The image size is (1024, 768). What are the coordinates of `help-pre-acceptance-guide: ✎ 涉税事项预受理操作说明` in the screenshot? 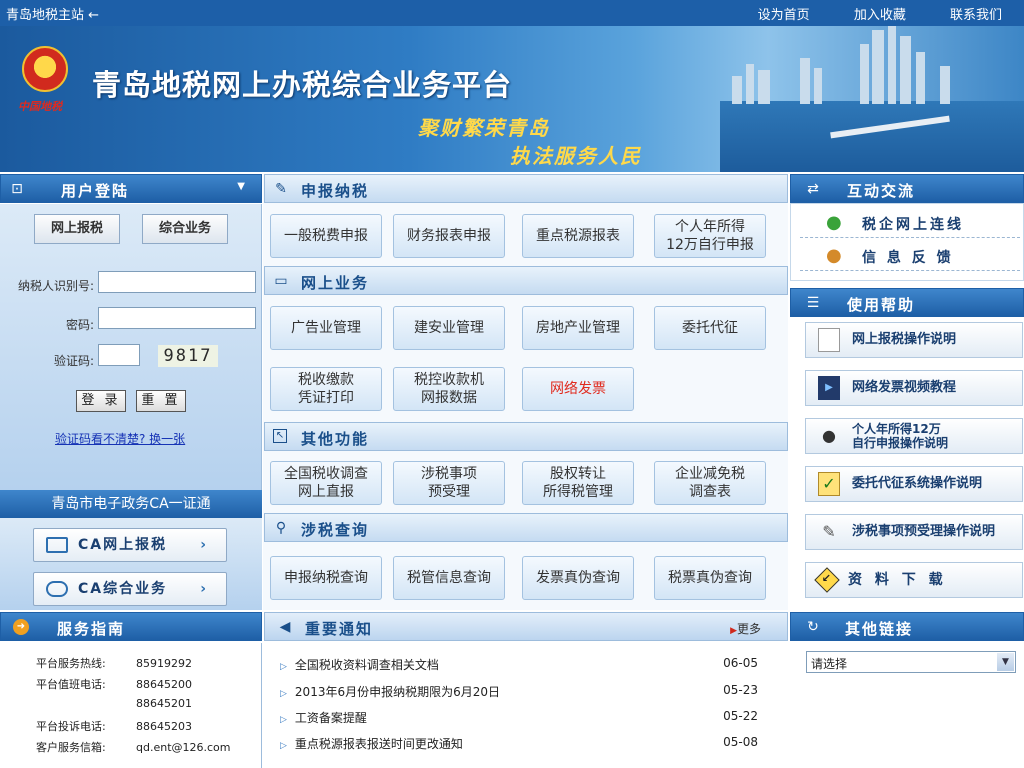 It's located at (914, 532).